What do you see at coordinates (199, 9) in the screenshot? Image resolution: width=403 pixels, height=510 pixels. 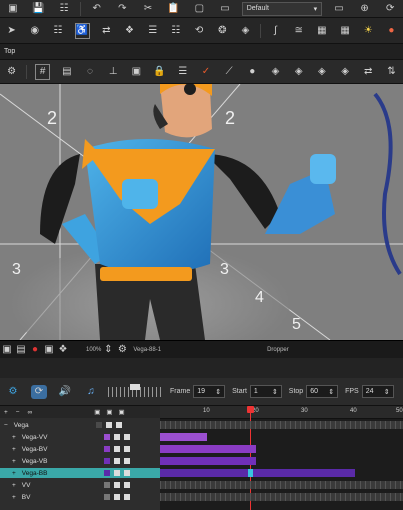 I see `window-icon: ▢` at bounding box center [199, 9].